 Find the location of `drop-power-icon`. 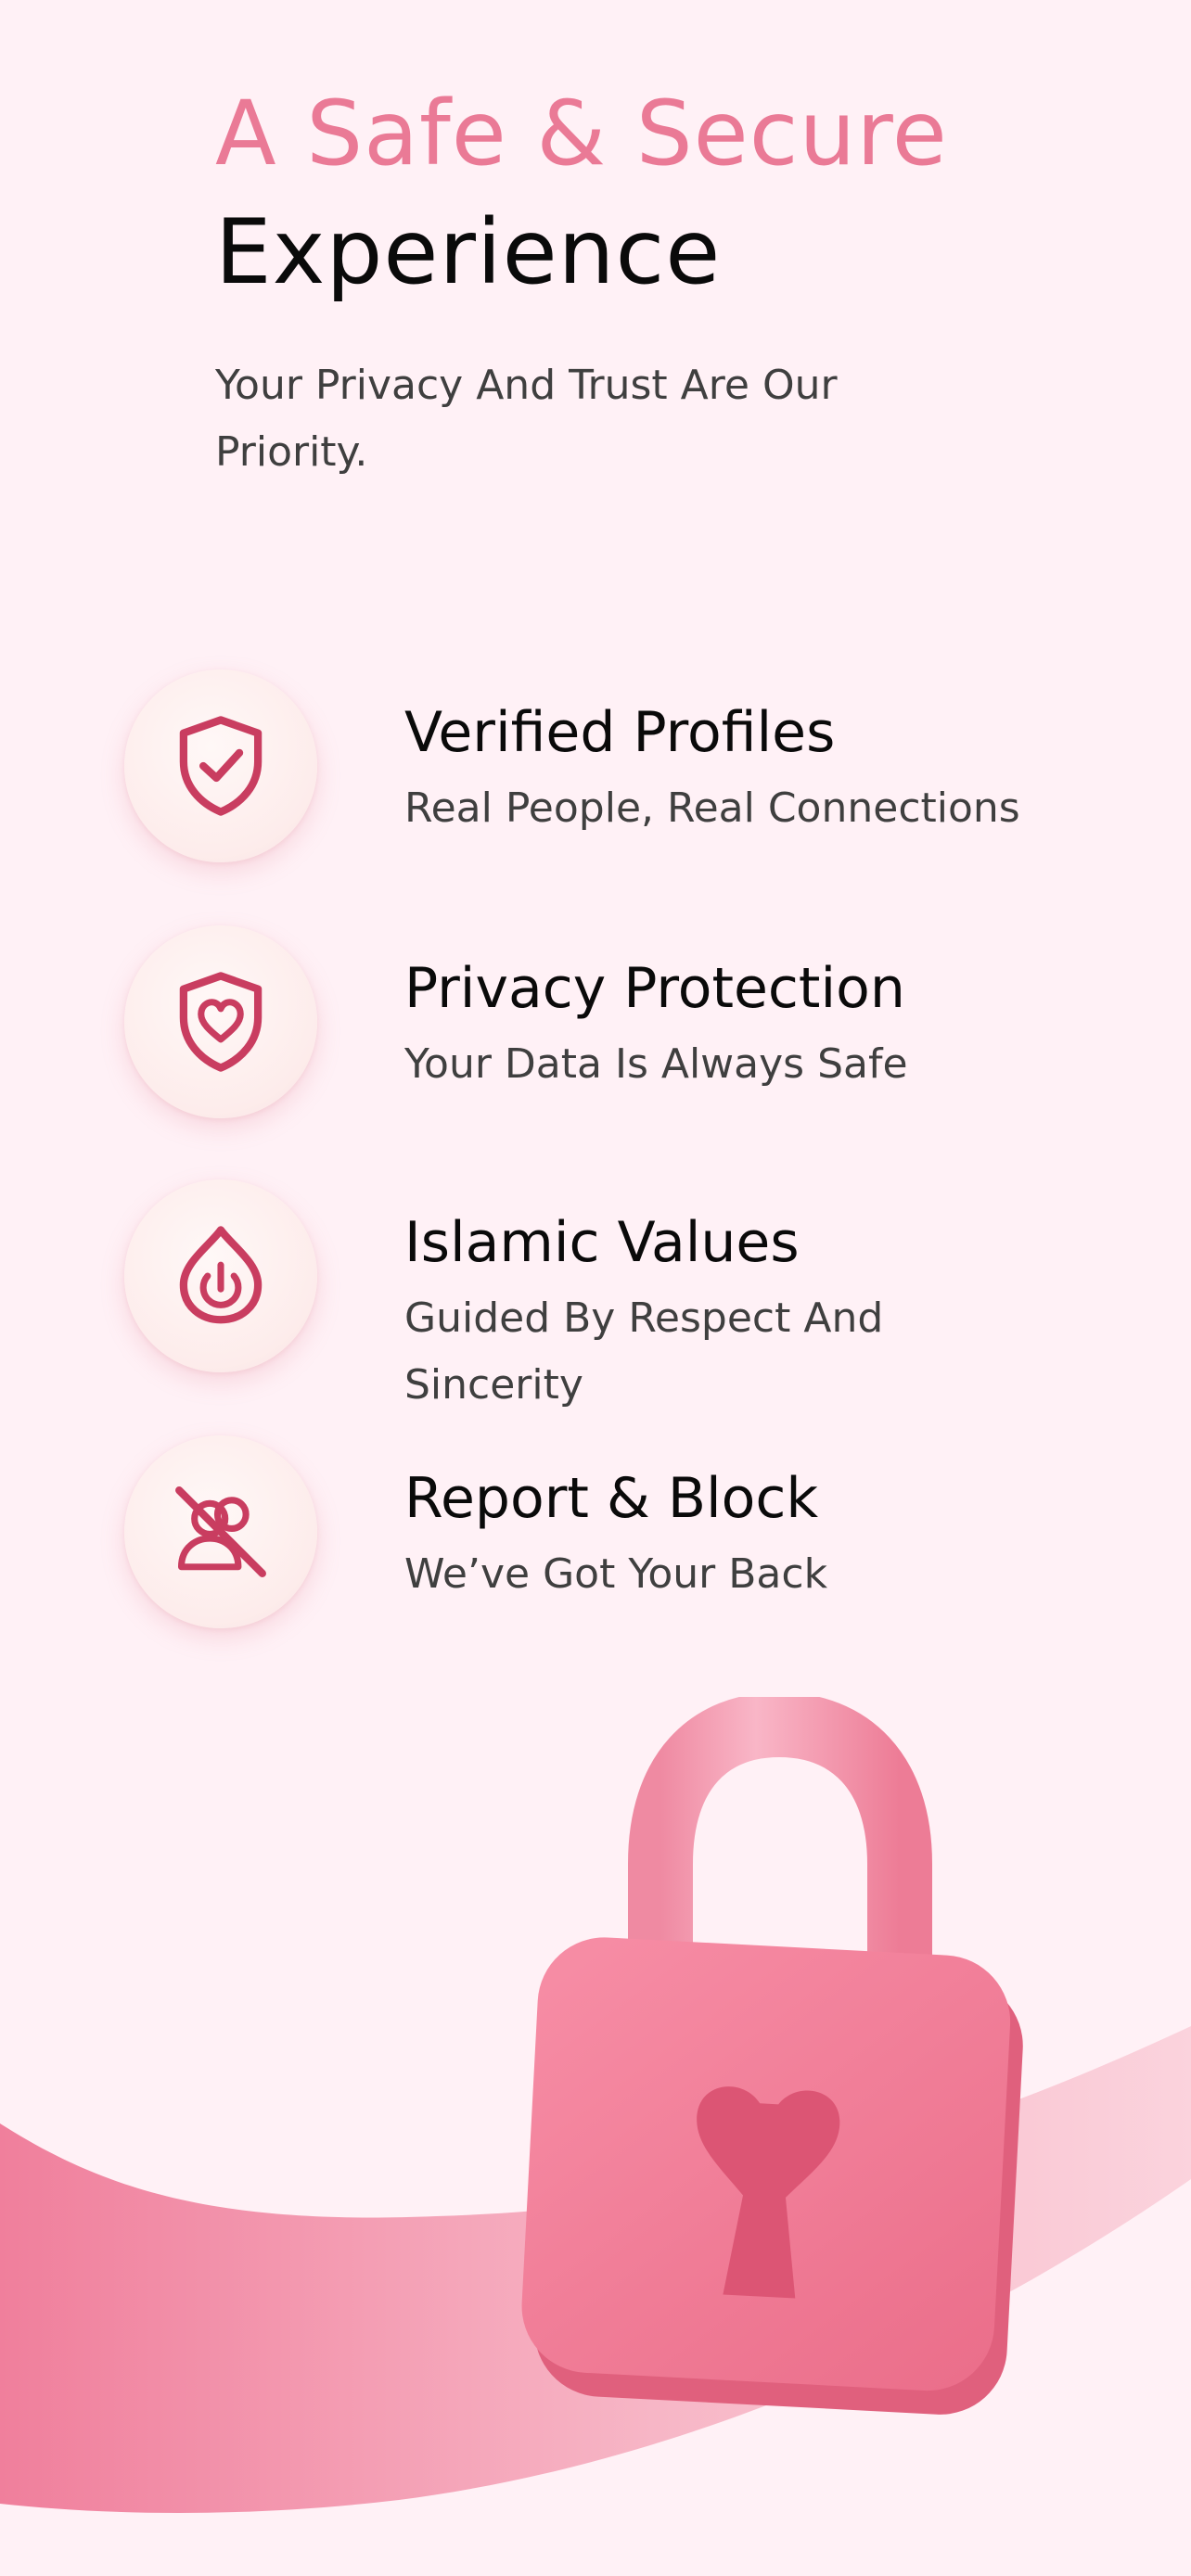

drop-power-icon is located at coordinates (221, 1275).